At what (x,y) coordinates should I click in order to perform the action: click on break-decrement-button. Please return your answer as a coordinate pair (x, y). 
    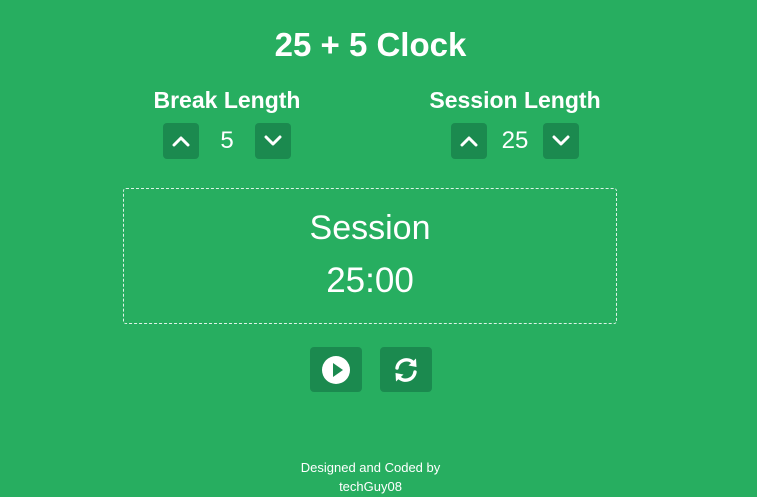
    Looking at the image, I should click on (273, 141).